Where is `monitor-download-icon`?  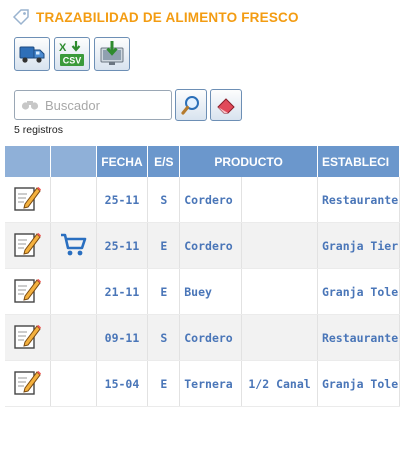 monitor-download-icon is located at coordinates (112, 53).